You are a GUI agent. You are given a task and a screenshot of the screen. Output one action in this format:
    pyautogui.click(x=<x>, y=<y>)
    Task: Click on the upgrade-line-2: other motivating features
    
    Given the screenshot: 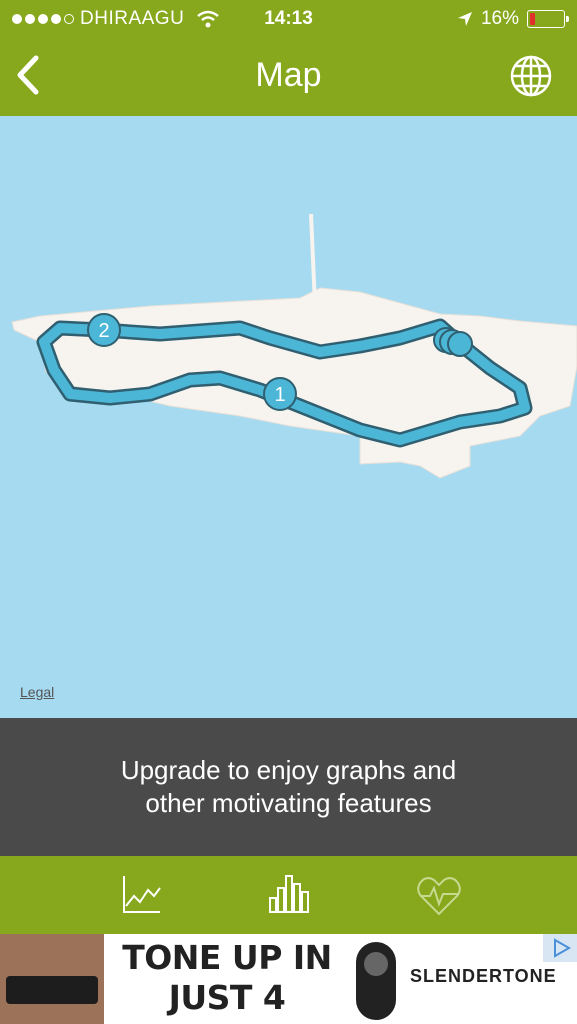 What is the action you would take?
    pyautogui.click(x=288, y=803)
    